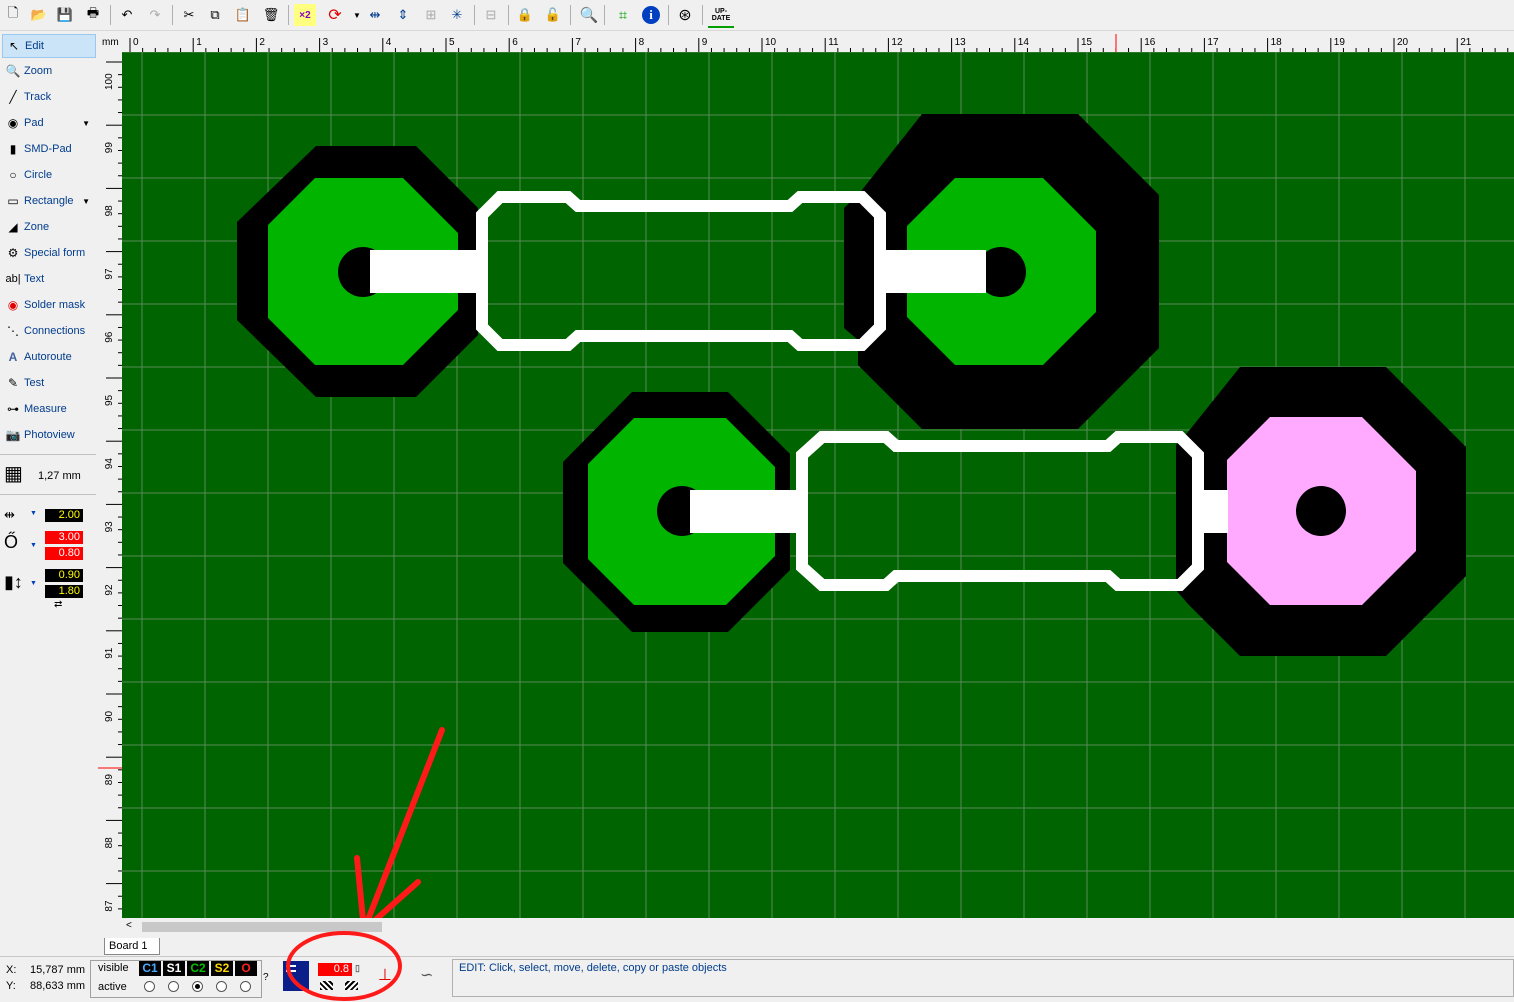 This screenshot has height=1002, width=1514. Describe the element at coordinates (109, 274) in the screenshot. I see `ruler-label: 97` at that location.